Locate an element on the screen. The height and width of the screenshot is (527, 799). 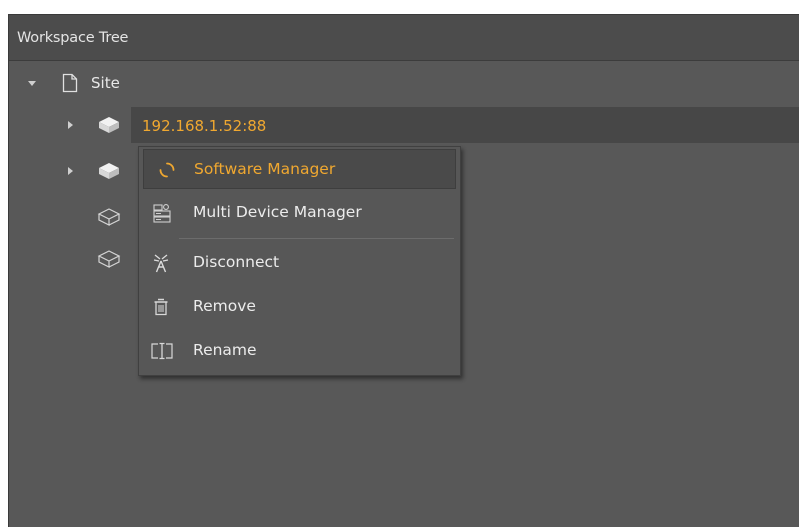
tree-item-label: 192.168.1.52:88 is located at coordinates (204, 126).